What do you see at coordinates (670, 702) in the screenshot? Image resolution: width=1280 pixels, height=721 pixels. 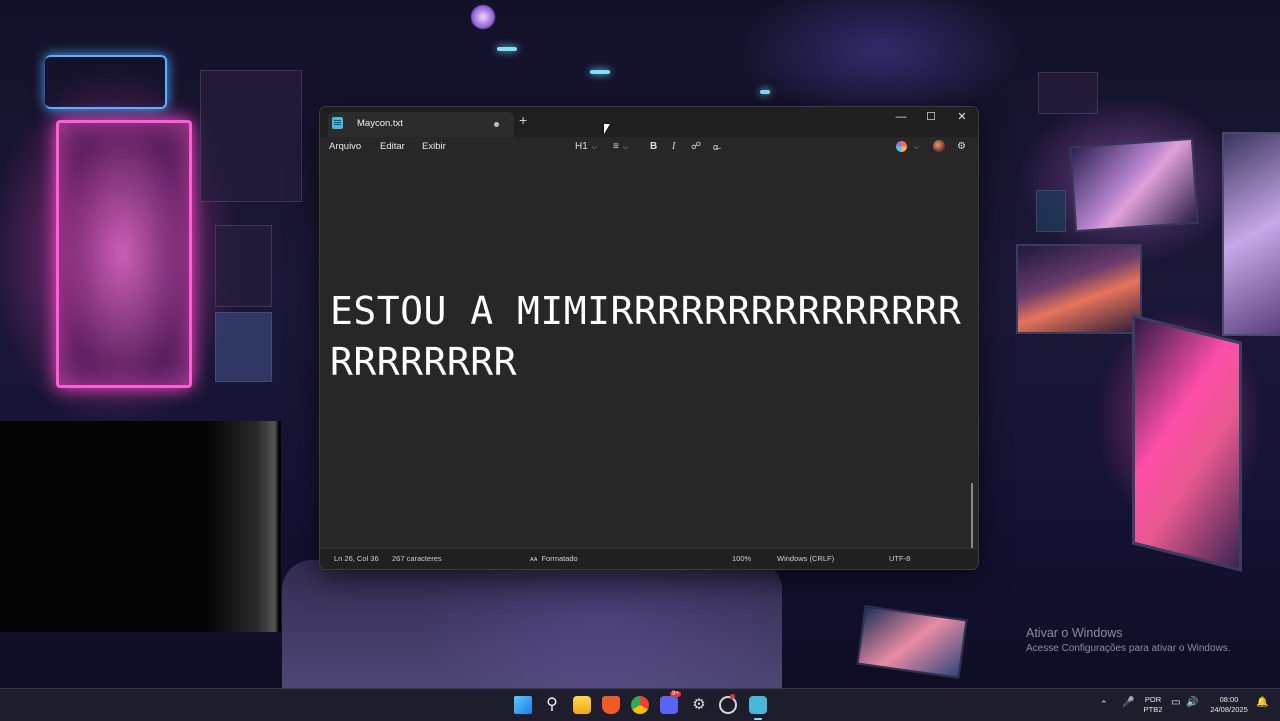 I see `discord-icon: 9+` at bounding box center [670, 702].